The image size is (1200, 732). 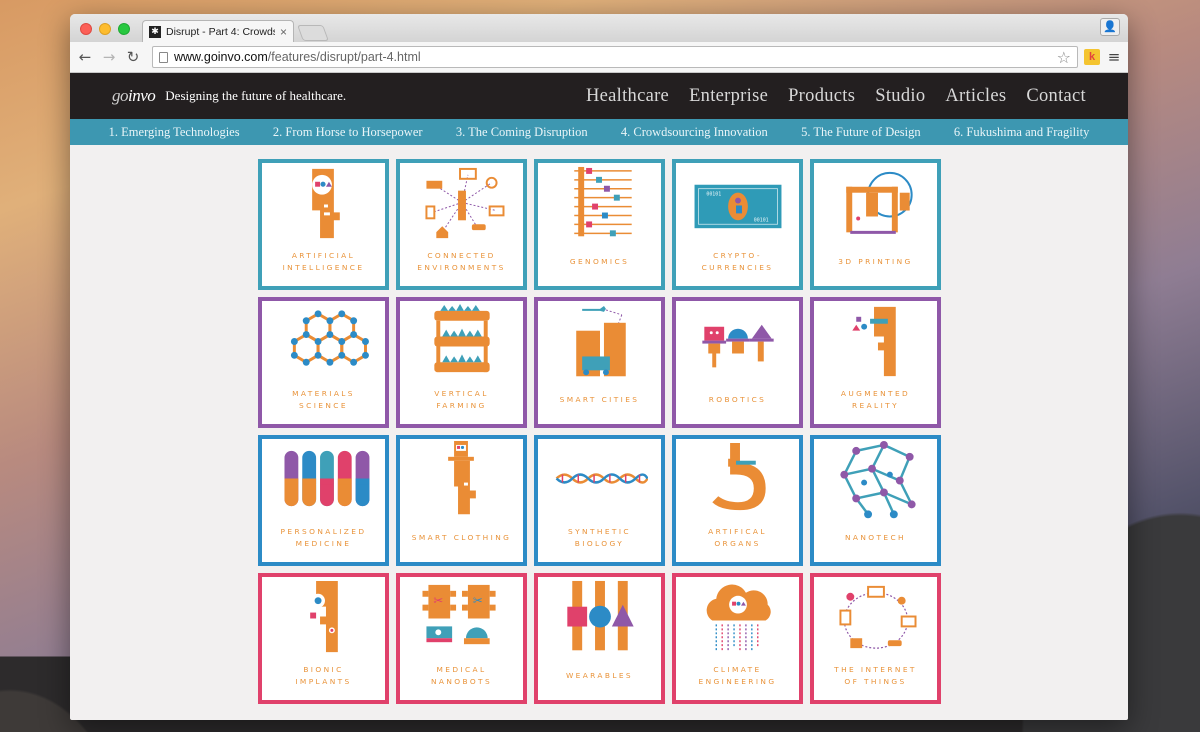 I want to click on tile-label: Smart Cities, so click(x=599, y=400).